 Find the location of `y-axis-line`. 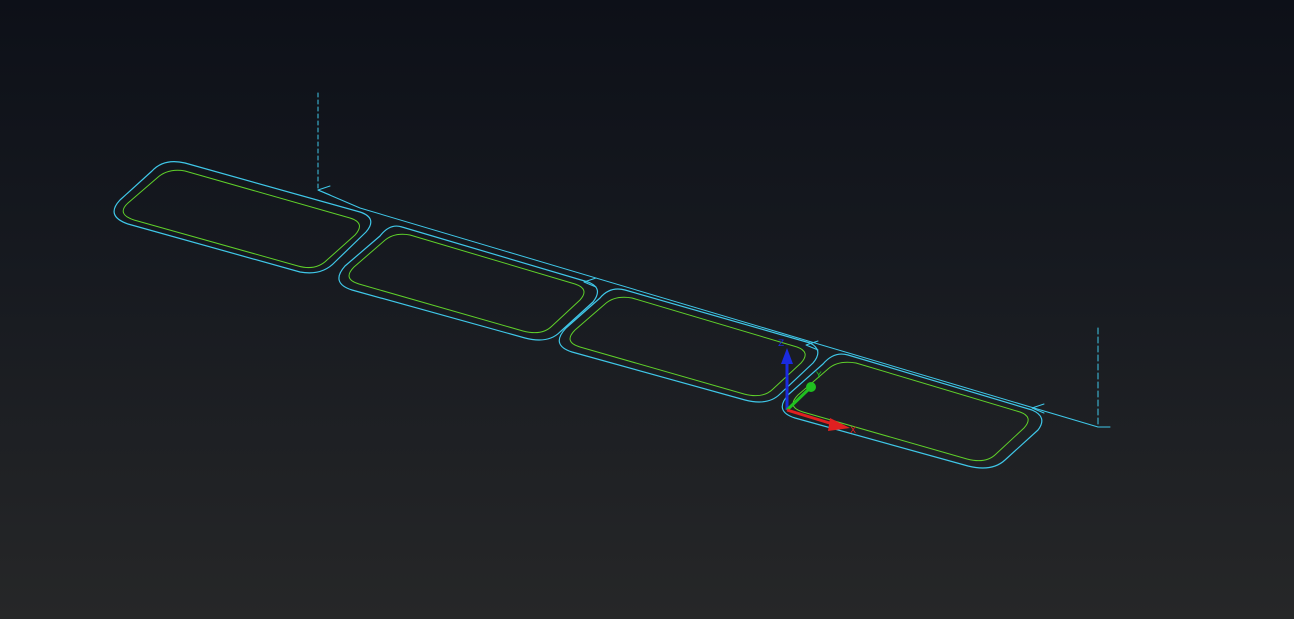

y-axis-line is located at coordinates (798, 399).